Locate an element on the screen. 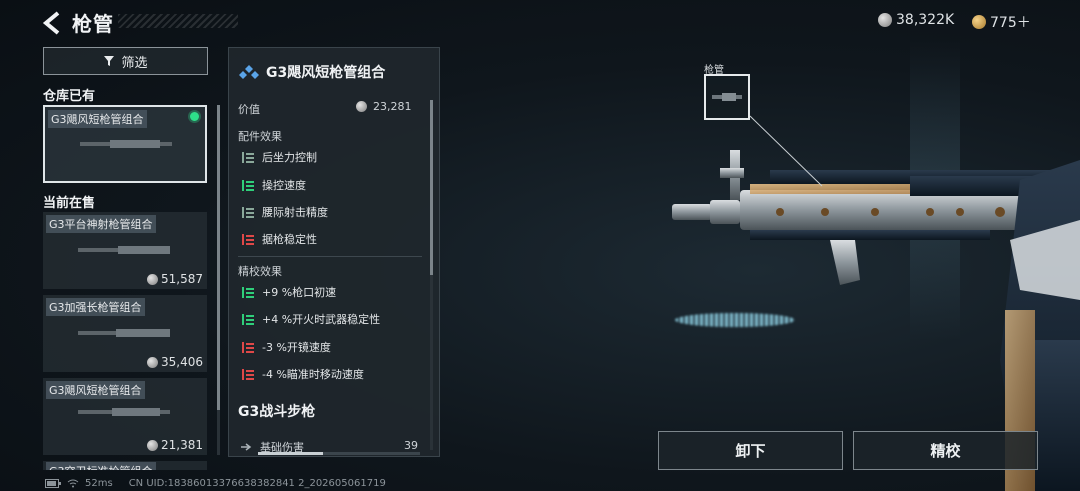  item-price: 51,587 is located at coordinates (175, 279).